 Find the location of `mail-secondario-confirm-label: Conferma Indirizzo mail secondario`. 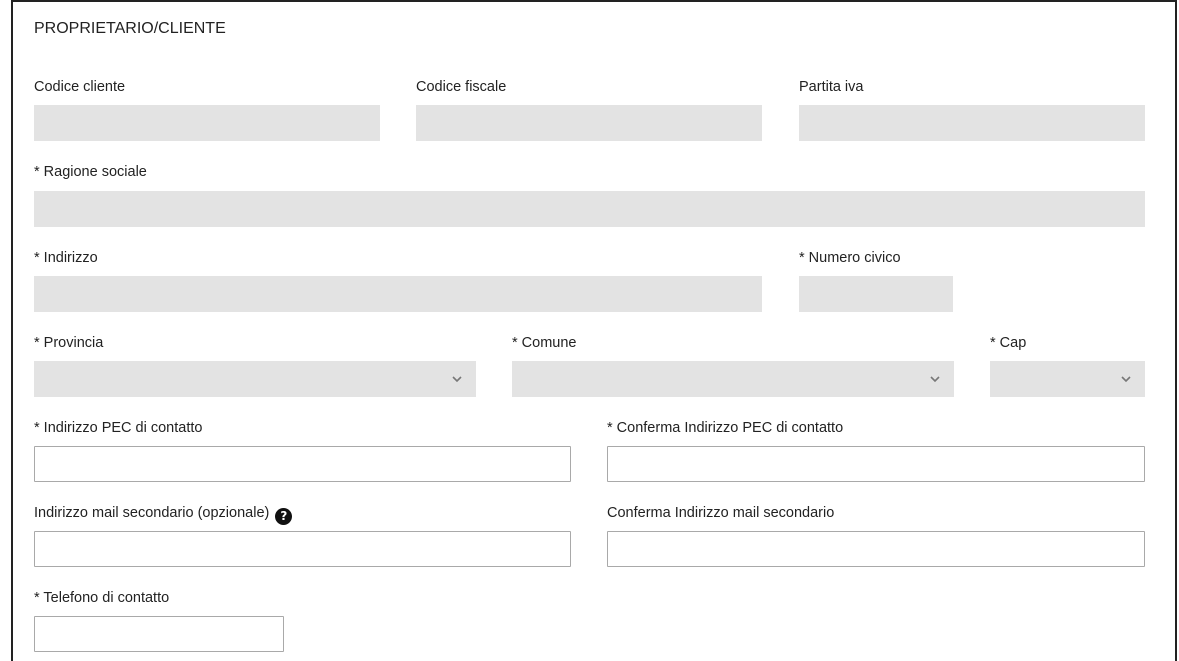

mail-secondario-confirm-label: Conferma Indirizzo mail secondario is located at coordinates (721, 513).